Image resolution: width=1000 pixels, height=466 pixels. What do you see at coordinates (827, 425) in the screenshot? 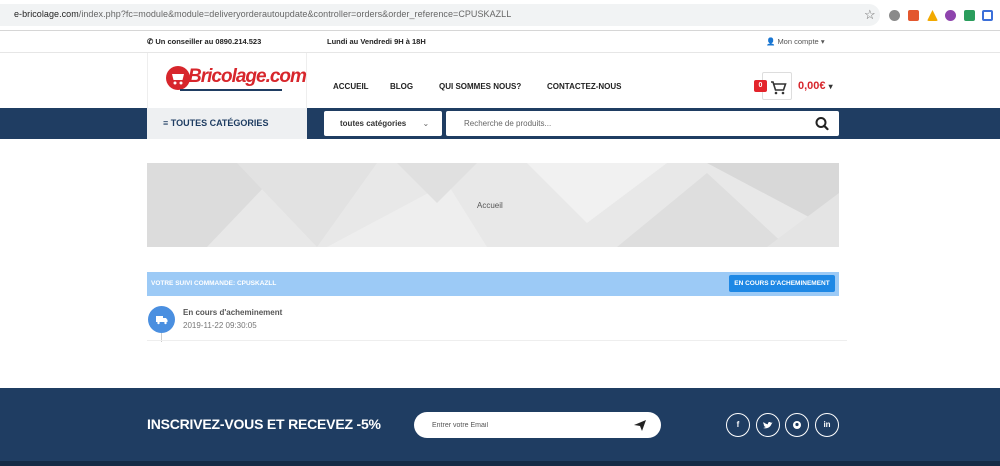
I see `linkedin-icon: in` at bounding box center [827, 425].